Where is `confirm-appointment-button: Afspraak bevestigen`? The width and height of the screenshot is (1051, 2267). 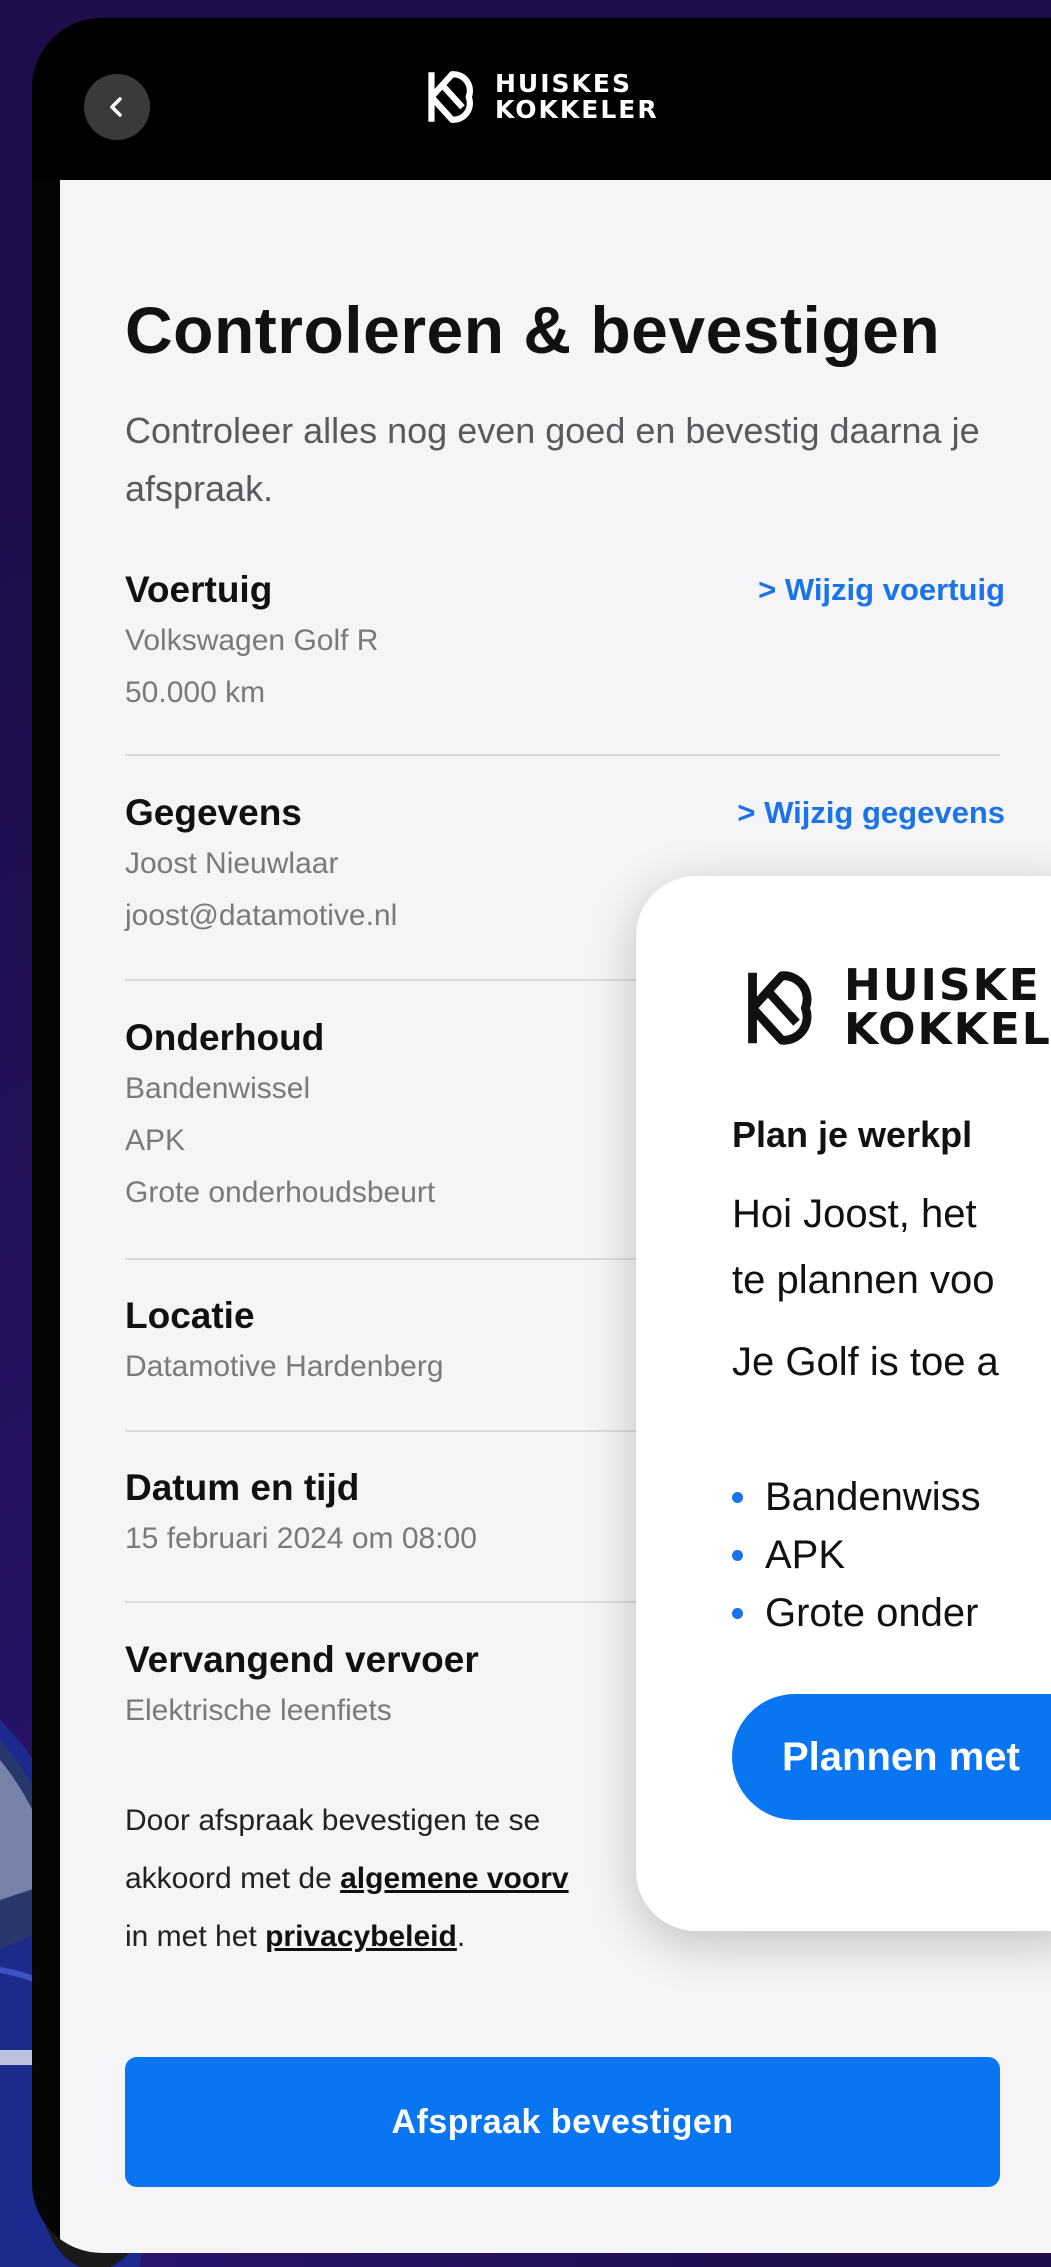
confirm-appointment-button: Afspraak bevestigen is located at coordinates (562, 2122).